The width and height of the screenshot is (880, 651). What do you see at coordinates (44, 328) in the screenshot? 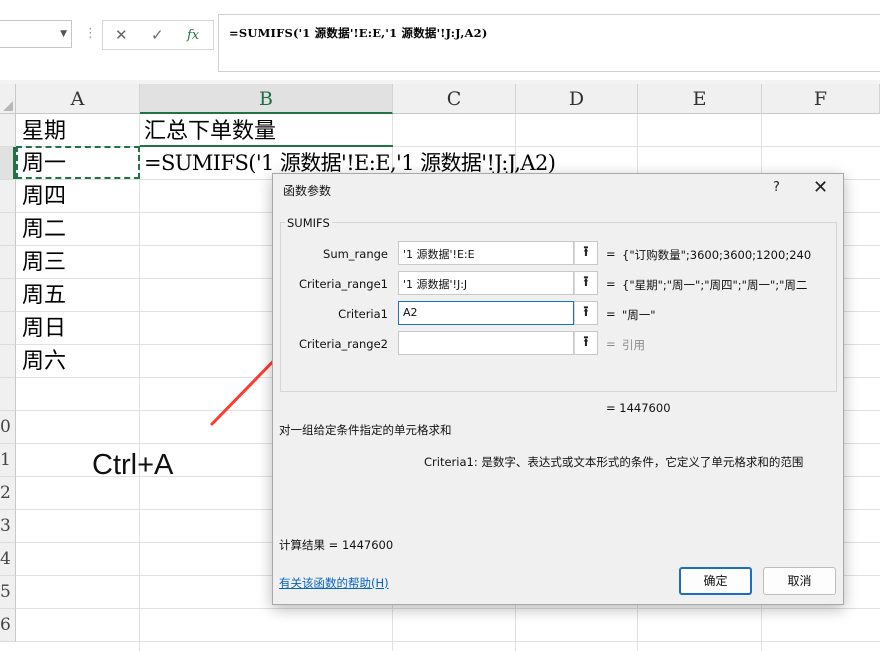
I see `cell-a7: 周日` at bounding box center [44, 328].